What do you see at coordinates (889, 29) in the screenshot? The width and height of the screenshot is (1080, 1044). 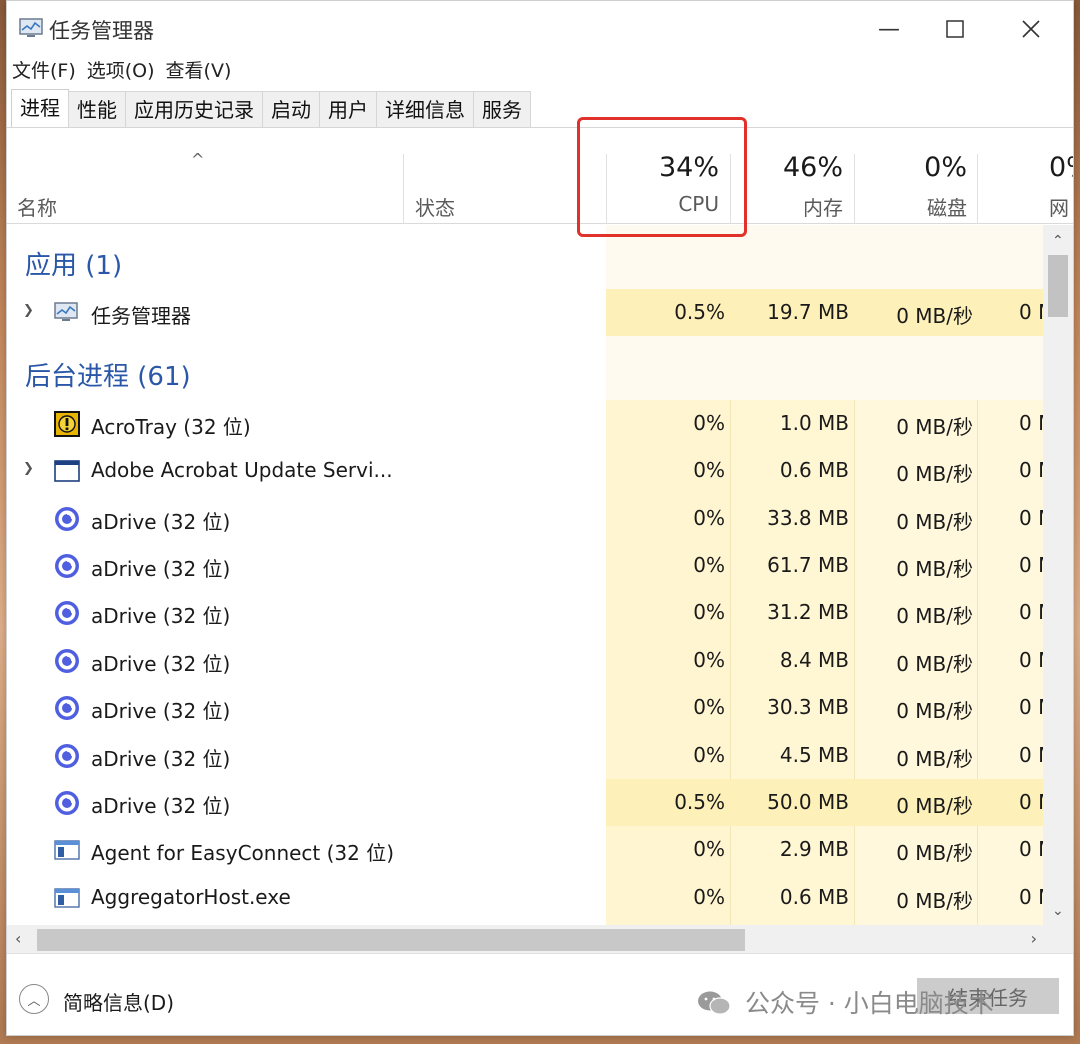 I see `minimize-button: —` at bounding box center [889, 29].